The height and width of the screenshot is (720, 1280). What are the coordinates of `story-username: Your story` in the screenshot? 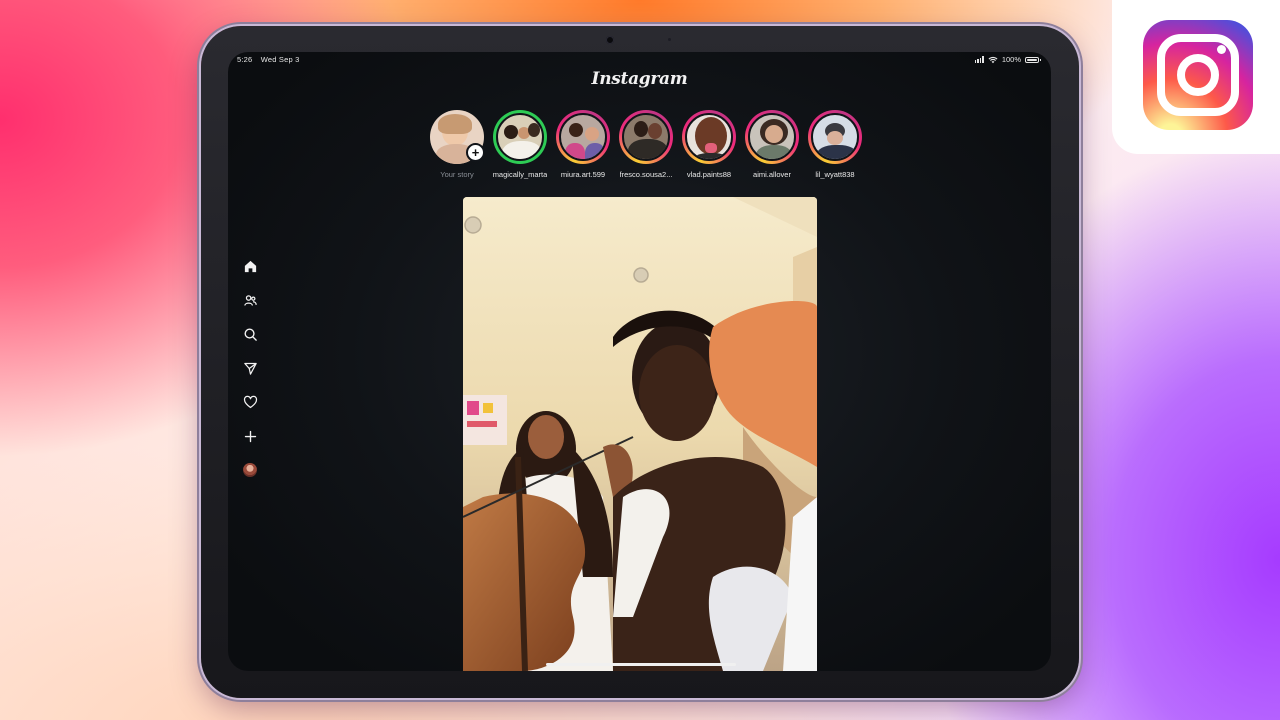 It's located at (457, 174).